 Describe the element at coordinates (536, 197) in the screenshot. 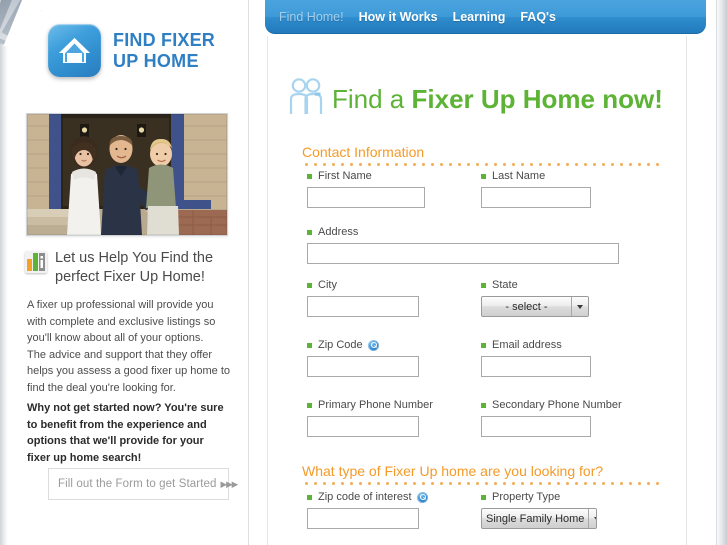

I see `last-name-input` at that location.